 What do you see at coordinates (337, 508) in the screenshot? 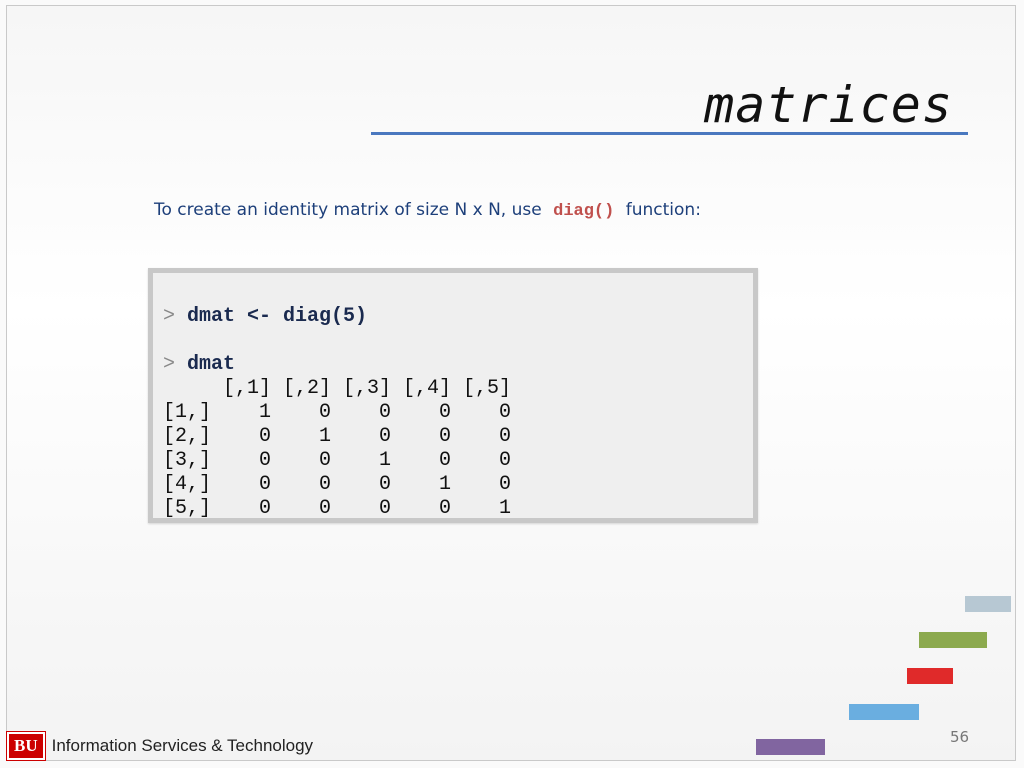
I see `console-output-line: [5,] 0 0 0 0 1` at bounding box center [337, 508].